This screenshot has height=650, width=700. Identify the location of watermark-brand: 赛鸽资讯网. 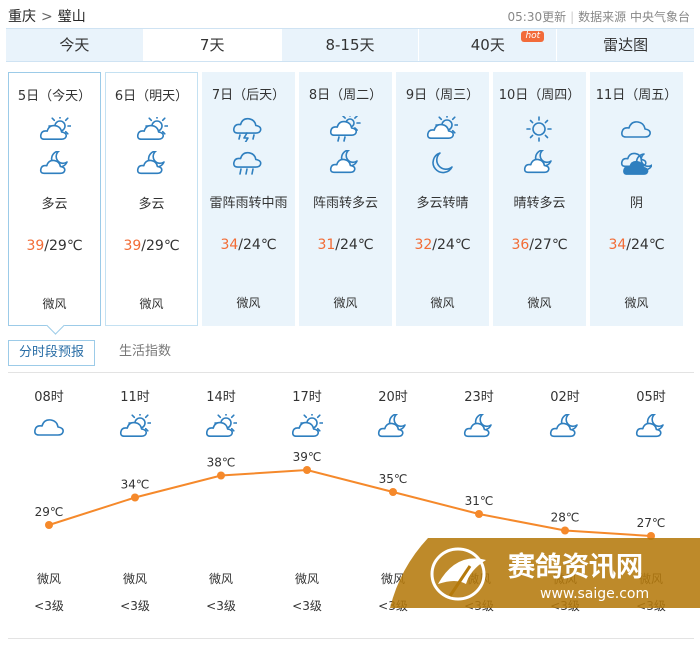
(575, 567).